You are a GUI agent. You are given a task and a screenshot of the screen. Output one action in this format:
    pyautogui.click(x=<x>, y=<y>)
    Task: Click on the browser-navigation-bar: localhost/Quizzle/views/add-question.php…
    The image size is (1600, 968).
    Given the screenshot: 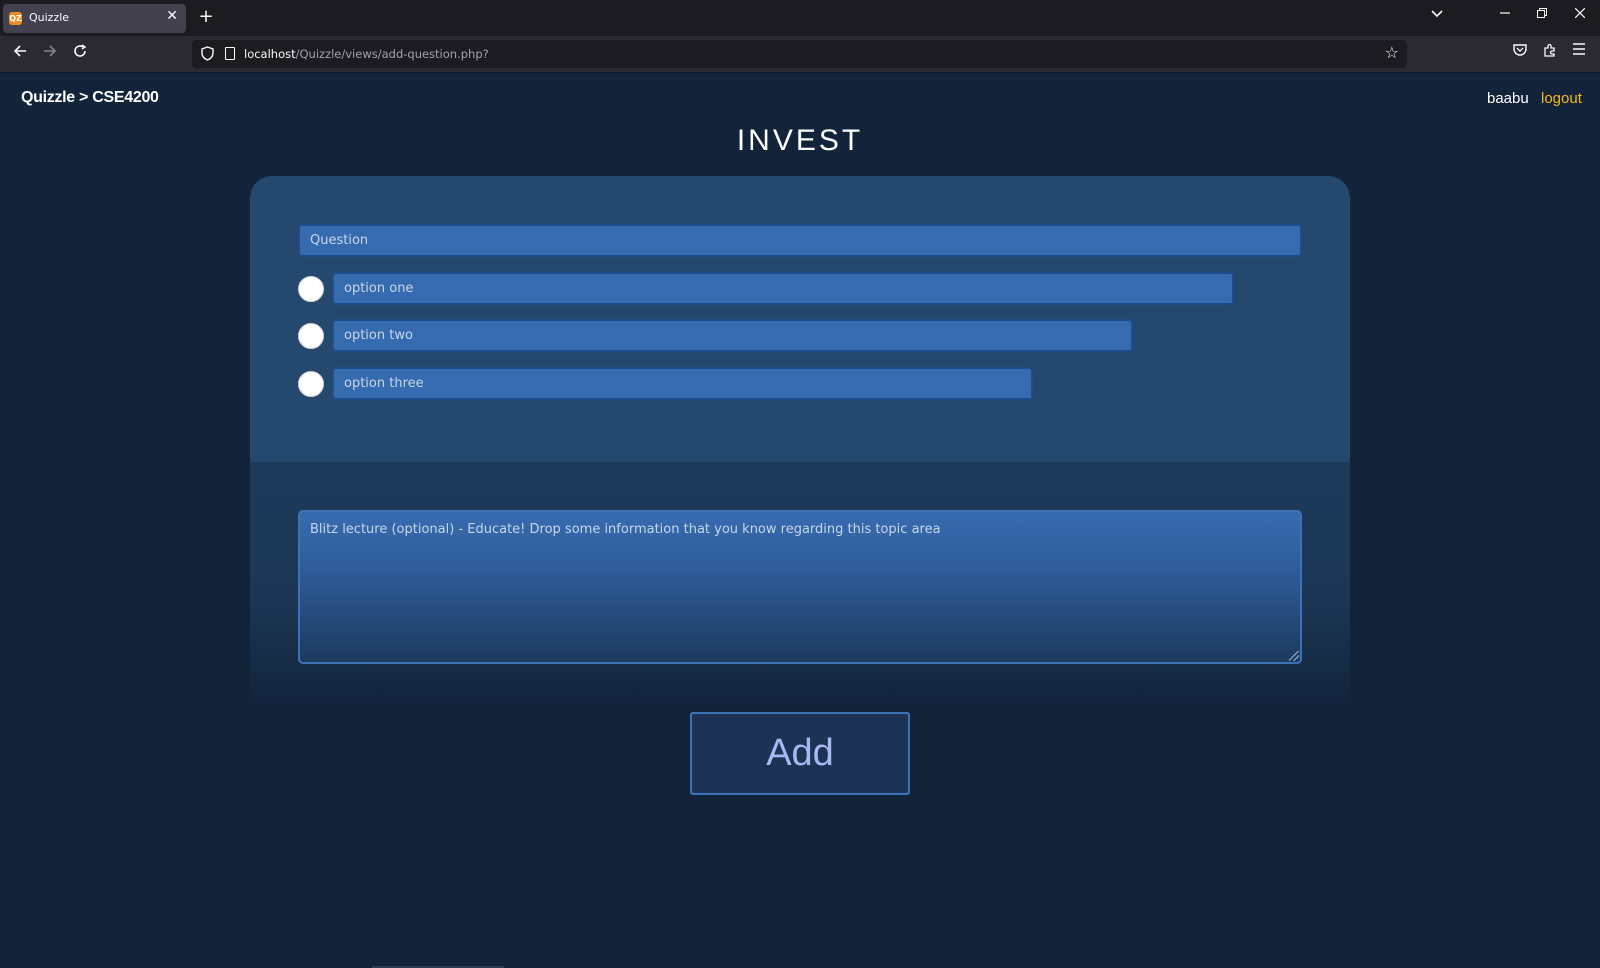 What is the action you would take?
    pyautogui.click(x=800, y=54)
    